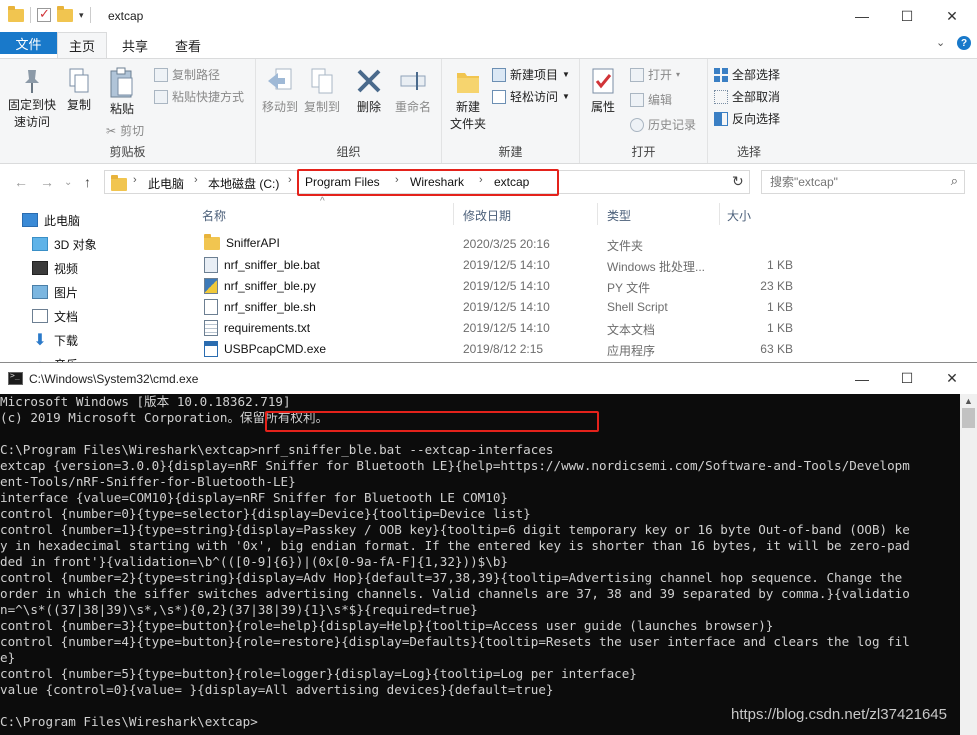 Image resolution: width=977 pixels, height=735 pixels. Describe the element at coordinates (531, 74) in the screenshot. I see `new-item-button: 新建项目 ▼` at that location.